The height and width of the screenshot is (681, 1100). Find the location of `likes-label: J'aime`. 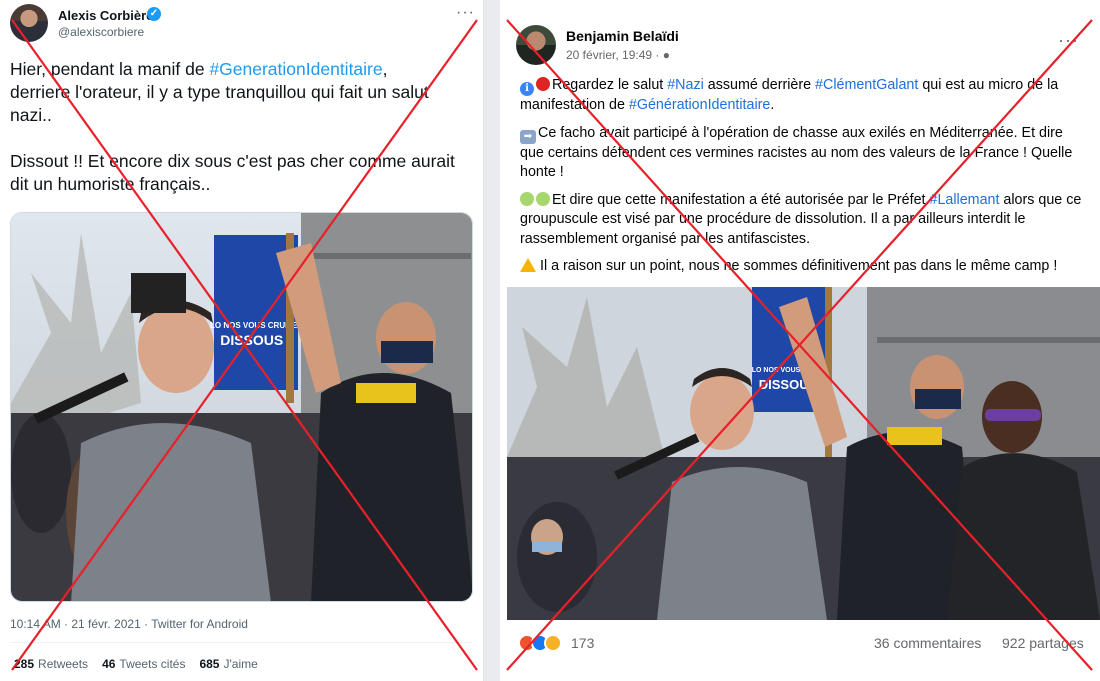

likes-label: J'aime is located at coordinates (240, 664).